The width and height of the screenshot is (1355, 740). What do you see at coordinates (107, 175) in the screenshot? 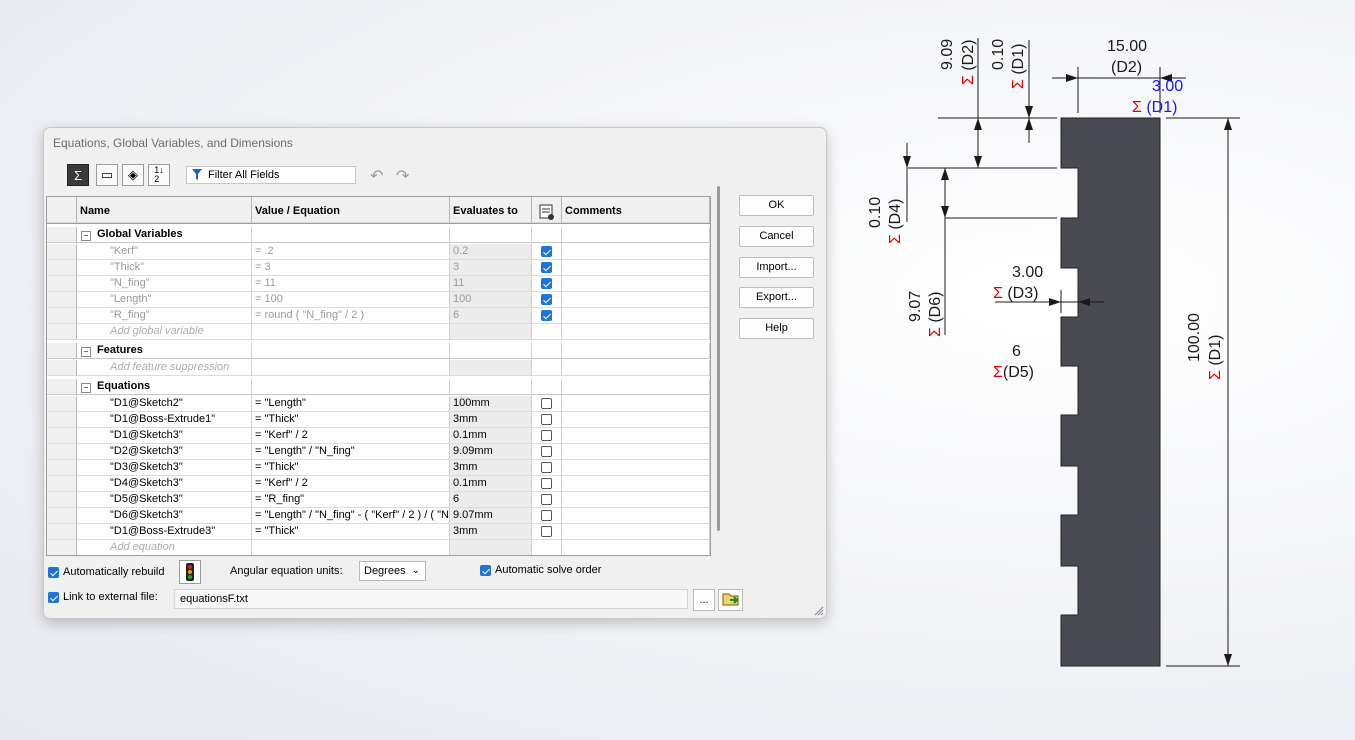
I see `sketch-equation-view-icon: ▭` at bounding box center [107, 175].